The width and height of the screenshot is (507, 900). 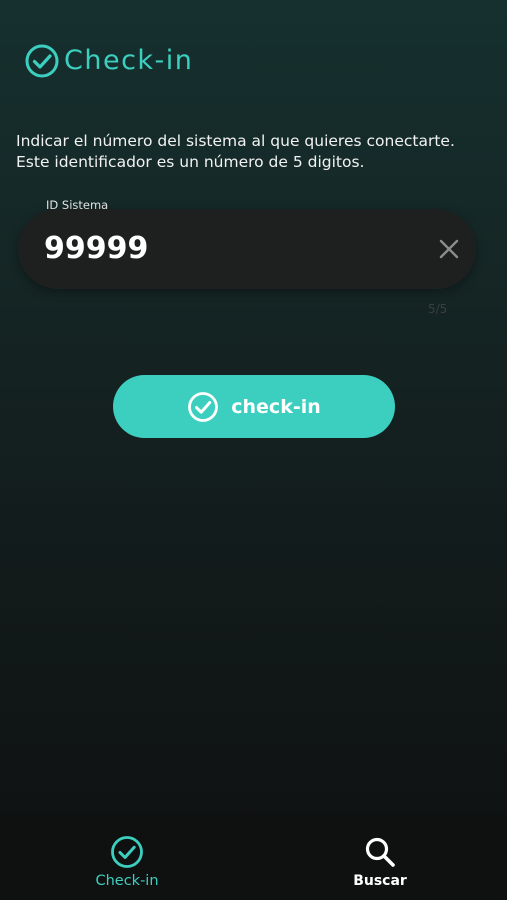 I want to click on page-title: Check-in, so click(x=129, y=60).